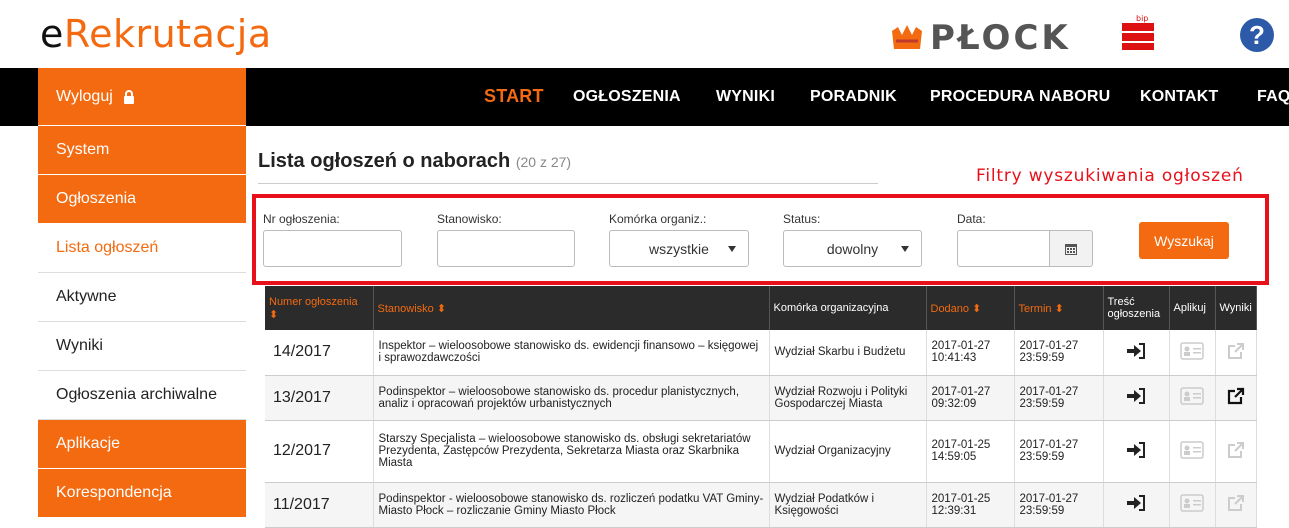 This screenshot has height=528, width=1289. Describe the element at coordinates (142, 444) in the screenshot. I see `sidebar-item-aplikacje: Aplikacje` at that location.